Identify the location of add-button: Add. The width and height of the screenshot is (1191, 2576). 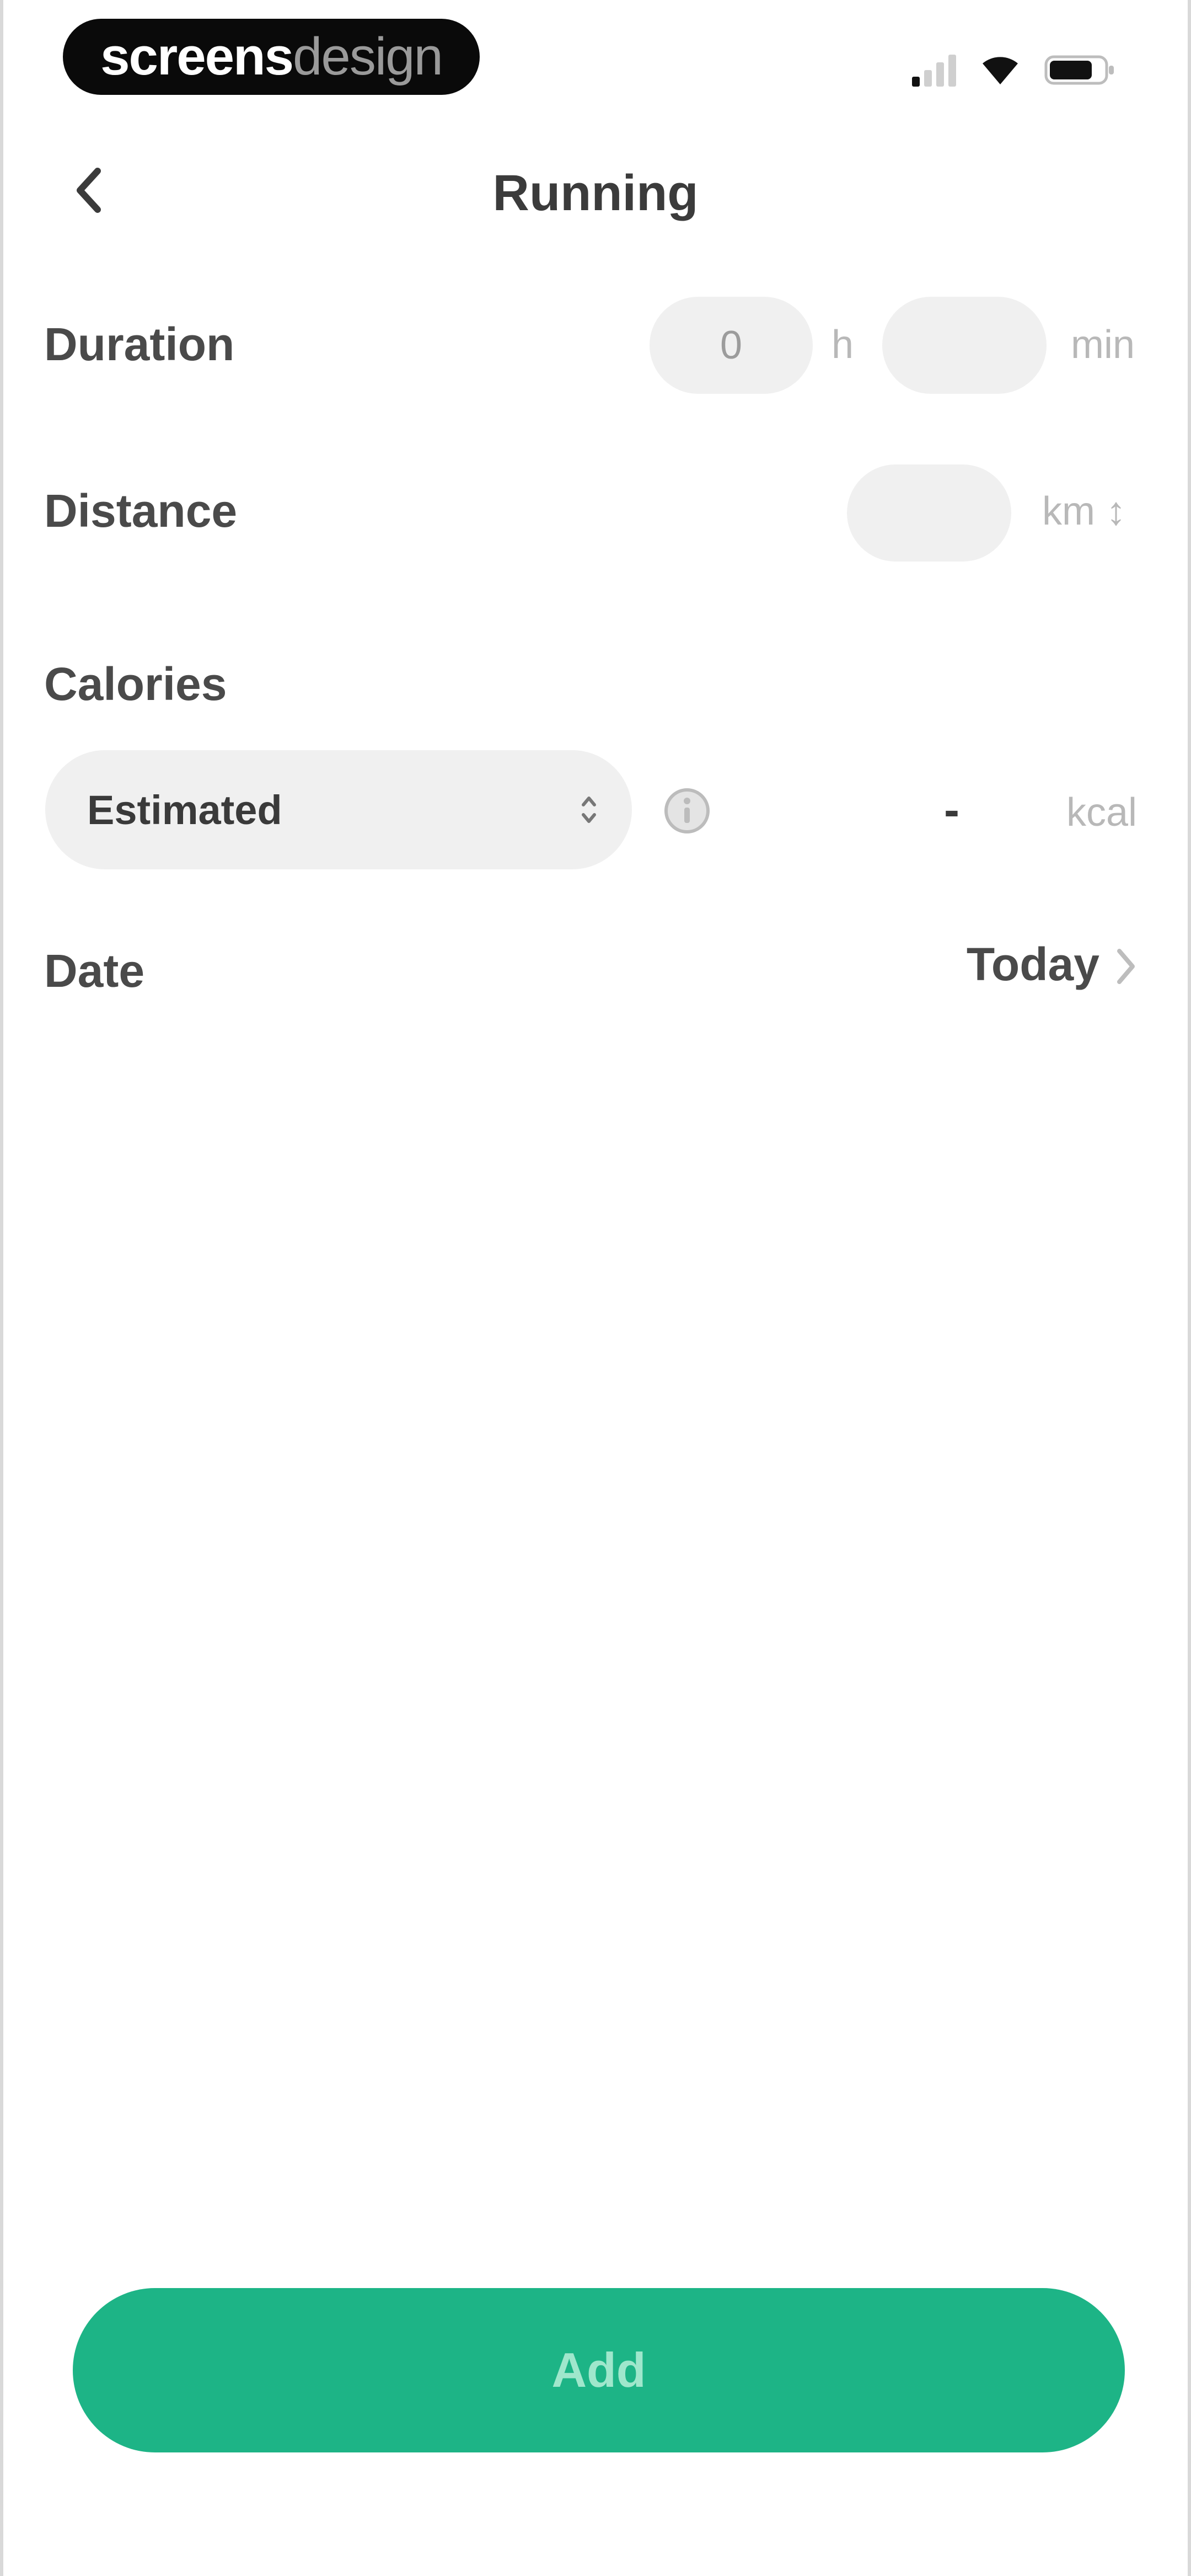
(599, 2370).